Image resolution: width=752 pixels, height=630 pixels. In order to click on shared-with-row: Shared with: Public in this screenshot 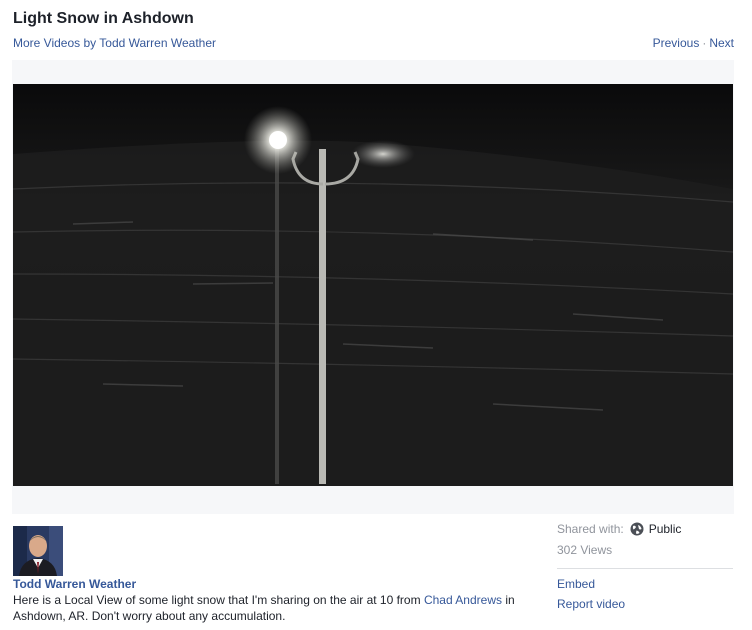, I will do `click(645, 529)`.